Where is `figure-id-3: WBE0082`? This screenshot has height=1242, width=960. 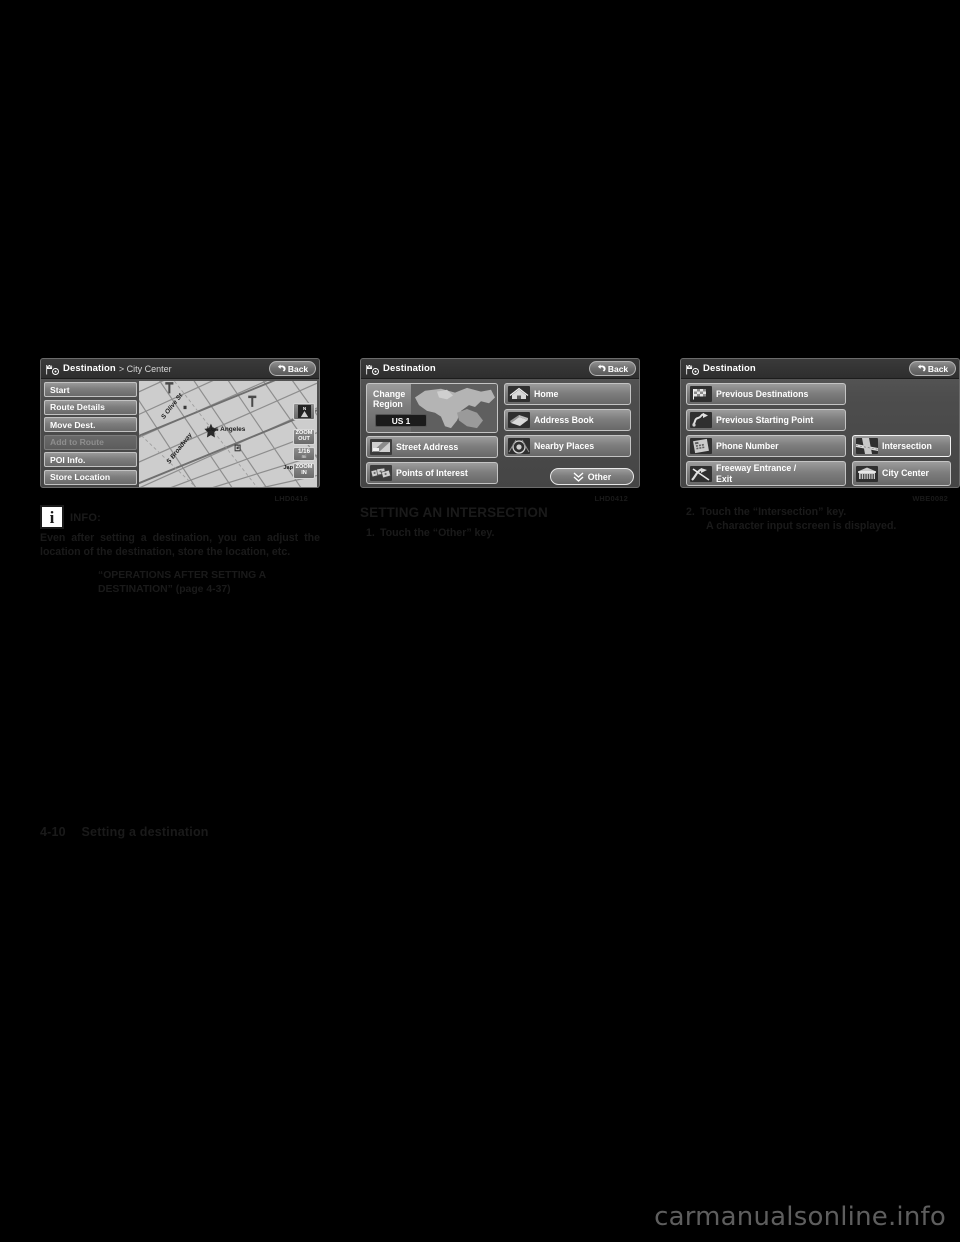 figure-id-3: WBE0082 is located at coordinates (930, 498).